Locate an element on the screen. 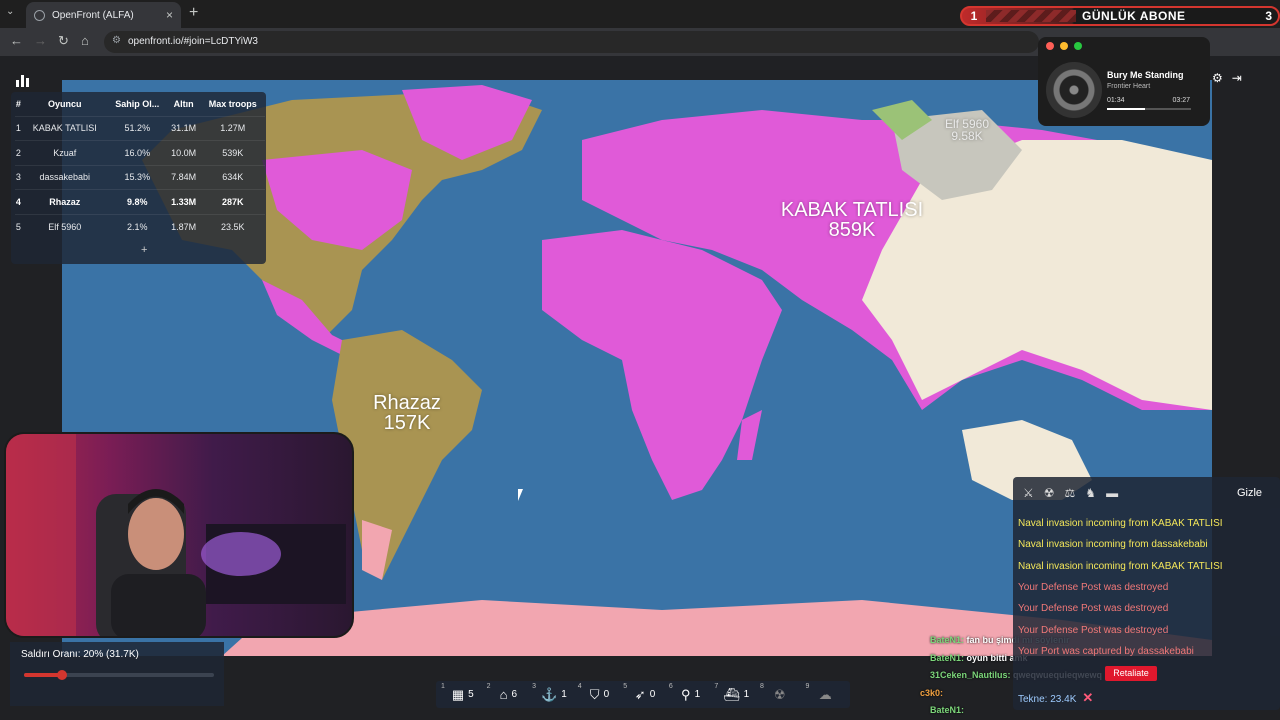 This screenshot has width=1280, height=720. tab-title: OpenFront (ALFA) is located at coordinates (93, 15).